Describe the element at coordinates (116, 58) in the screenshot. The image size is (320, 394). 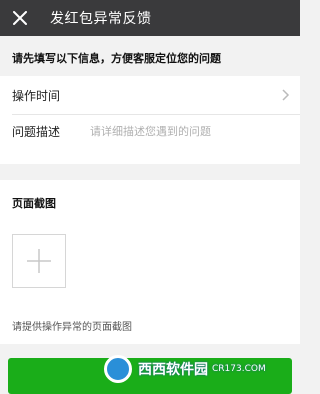
I see `intro-text: 请先填写以下信息，方便客服定位您的问题` at that location.